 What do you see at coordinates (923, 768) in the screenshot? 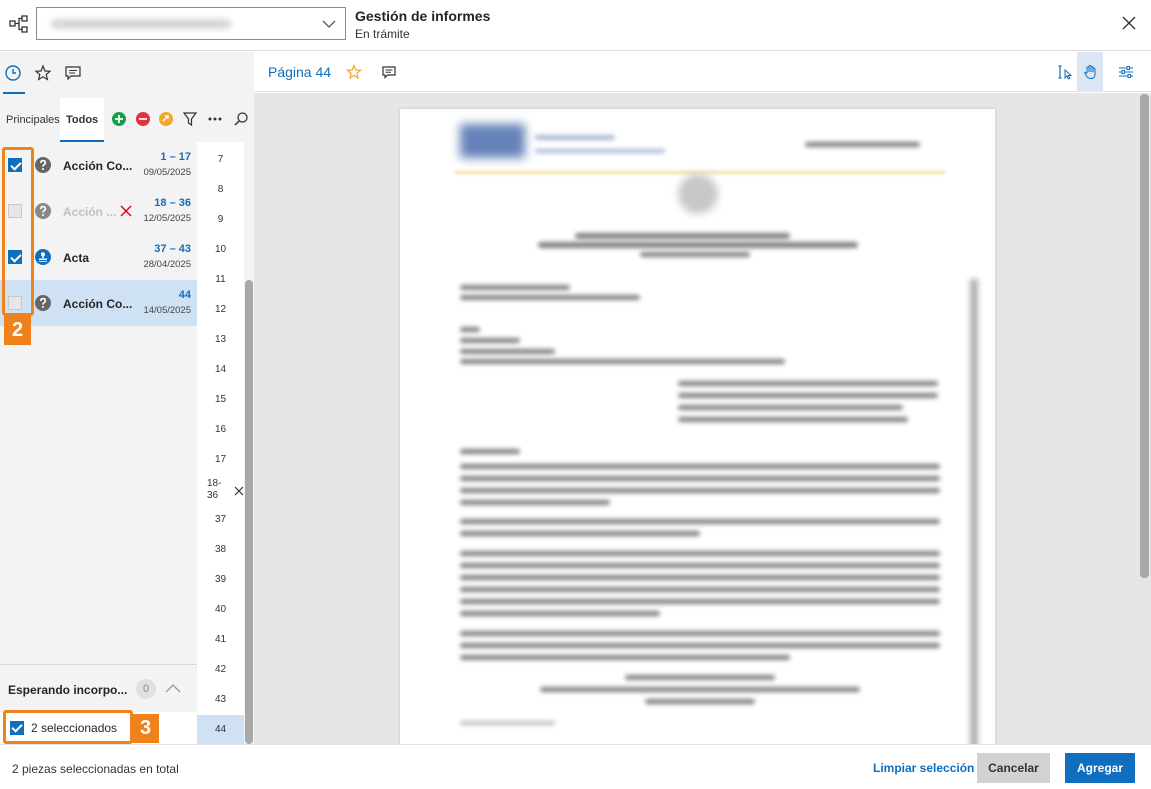
I see `clear-selection-button: Limpiar selección` at bounding box center [923, 768].